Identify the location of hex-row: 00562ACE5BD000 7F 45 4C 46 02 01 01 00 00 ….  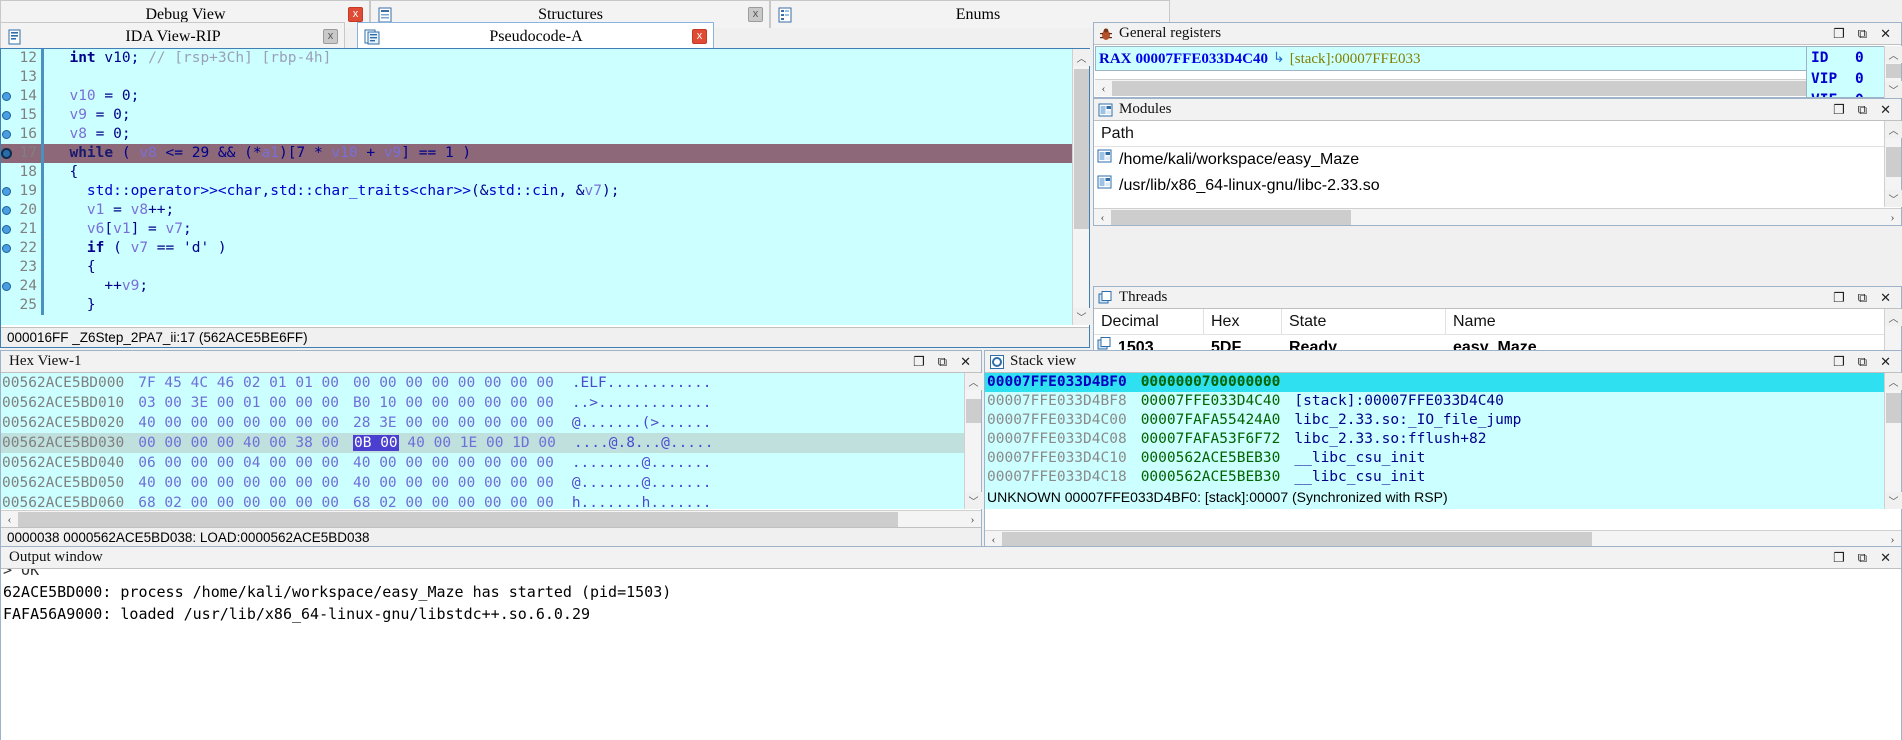
(482, 383).